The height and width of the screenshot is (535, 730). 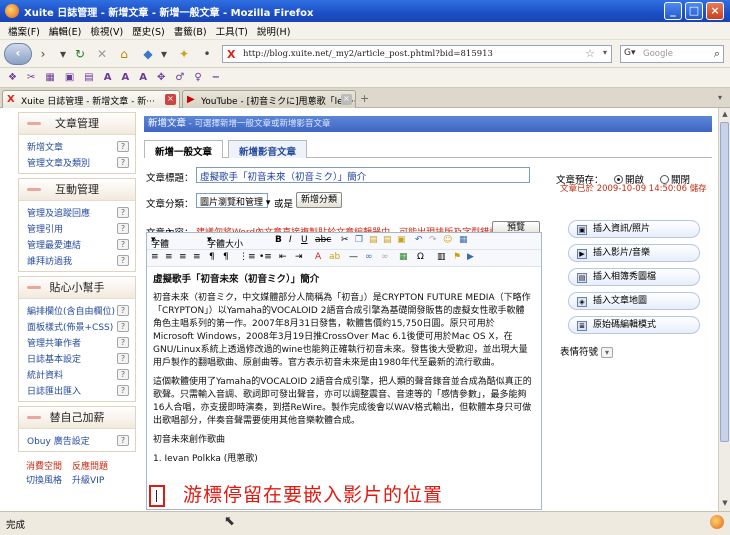 I want to click on ext-icon-9: −, so click(x=216, y=77).